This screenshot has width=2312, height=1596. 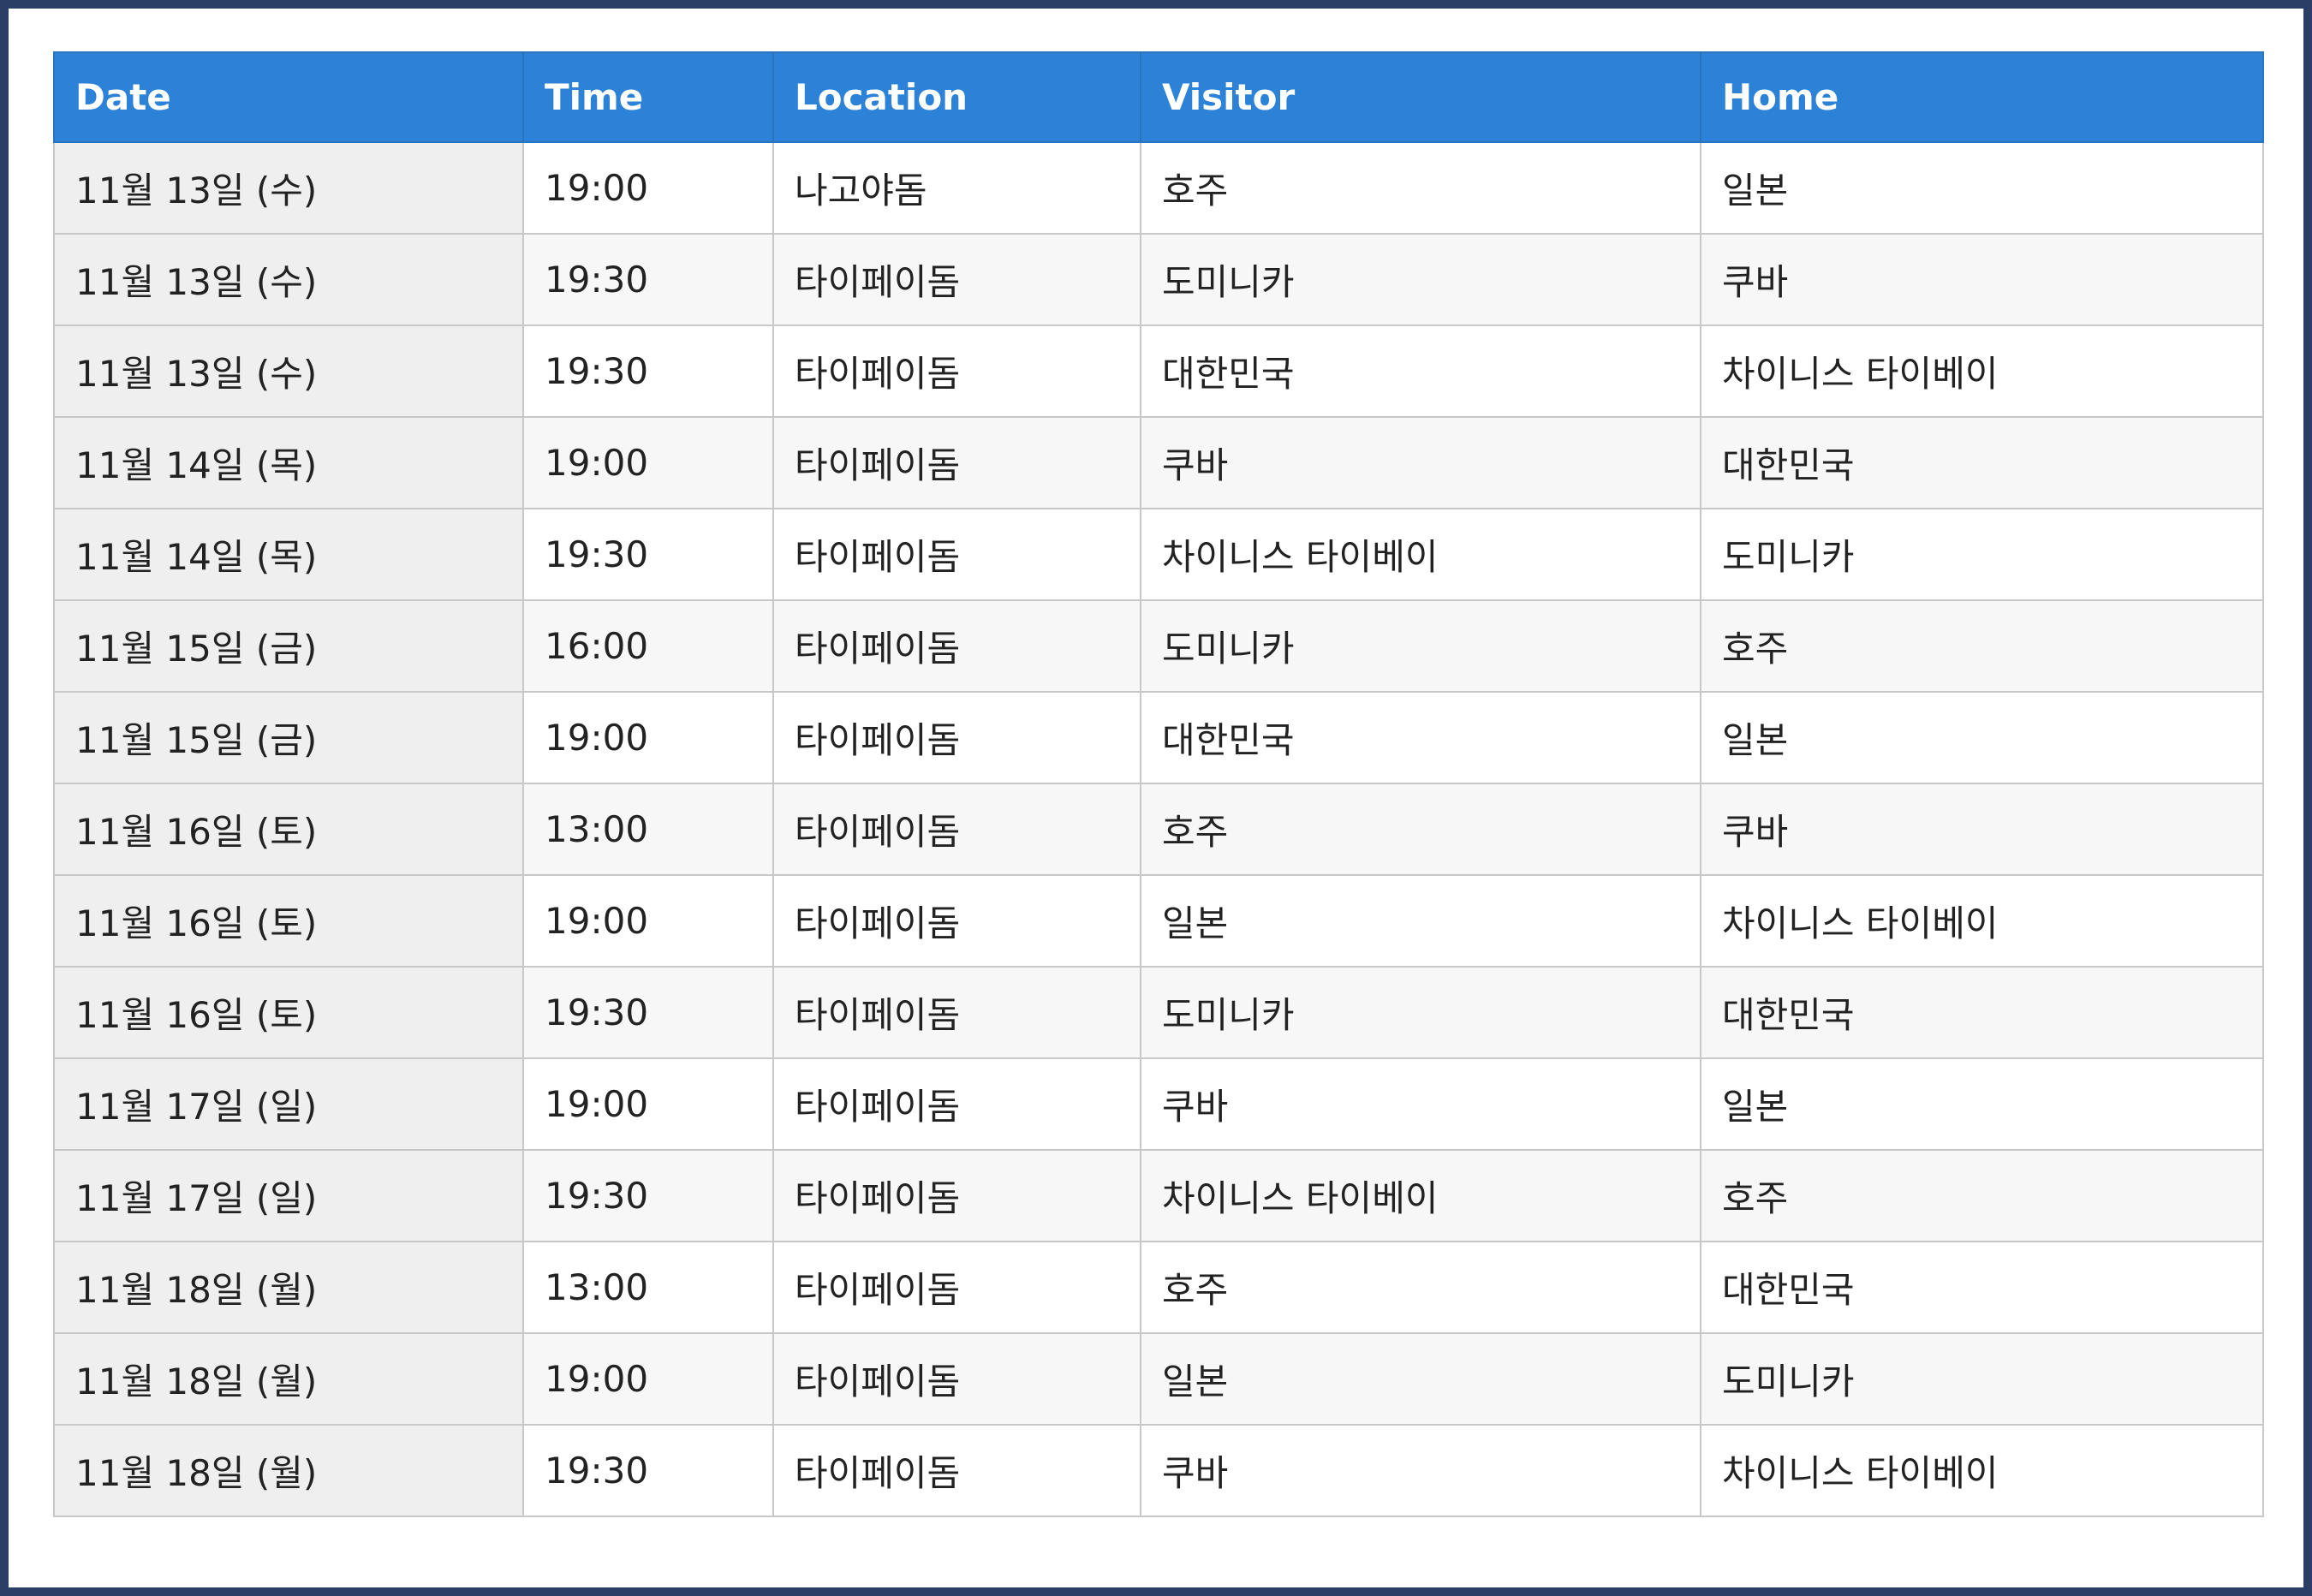 I want to click on table-row: 11월 13일 (수) 19:30 타이페이돔 도미니카 쿠바, so click(x=1158, y=279).